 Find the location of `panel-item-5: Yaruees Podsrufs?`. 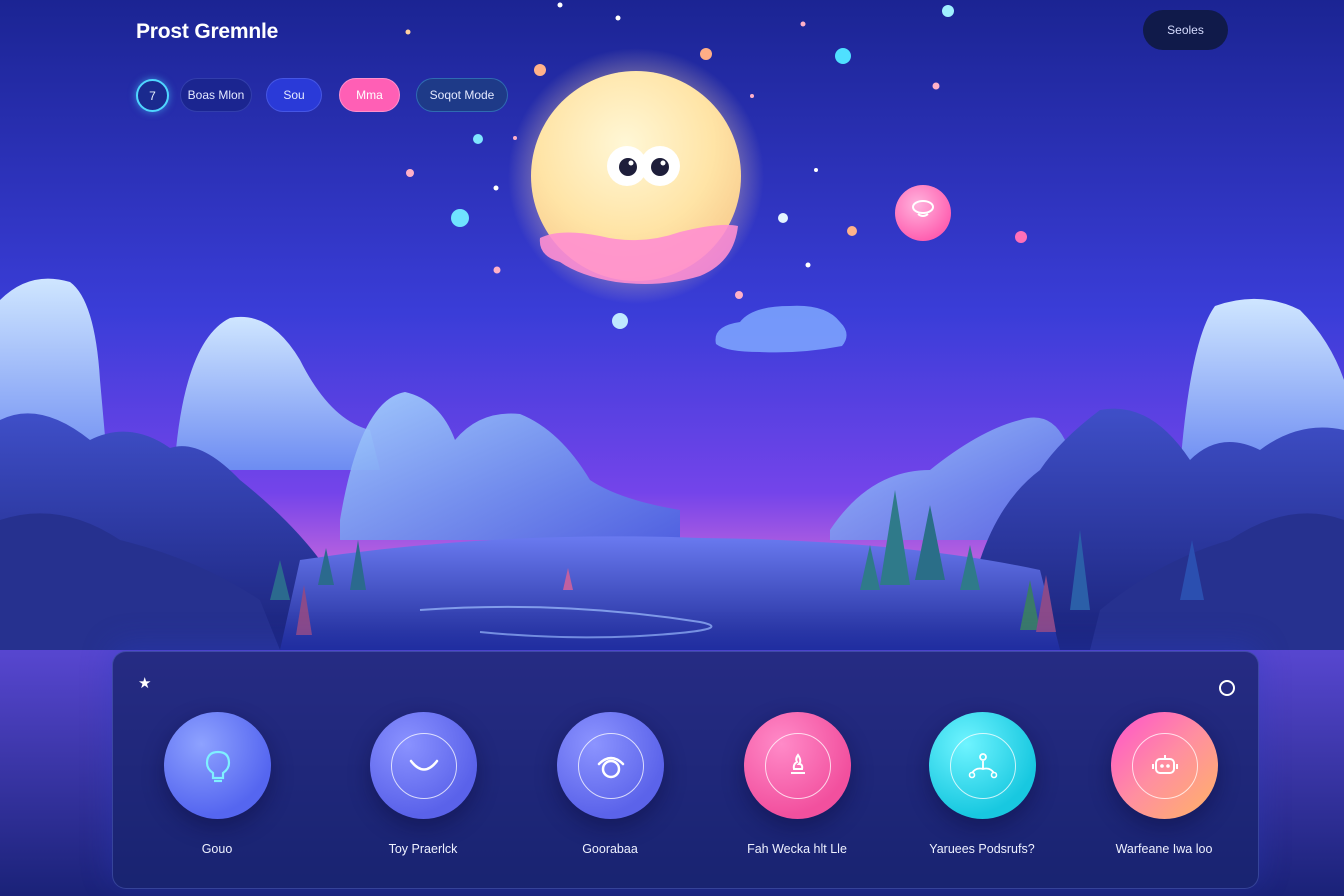

panel-item-5: Yaruees Podsrufs? is located at coordinates (982, 787).